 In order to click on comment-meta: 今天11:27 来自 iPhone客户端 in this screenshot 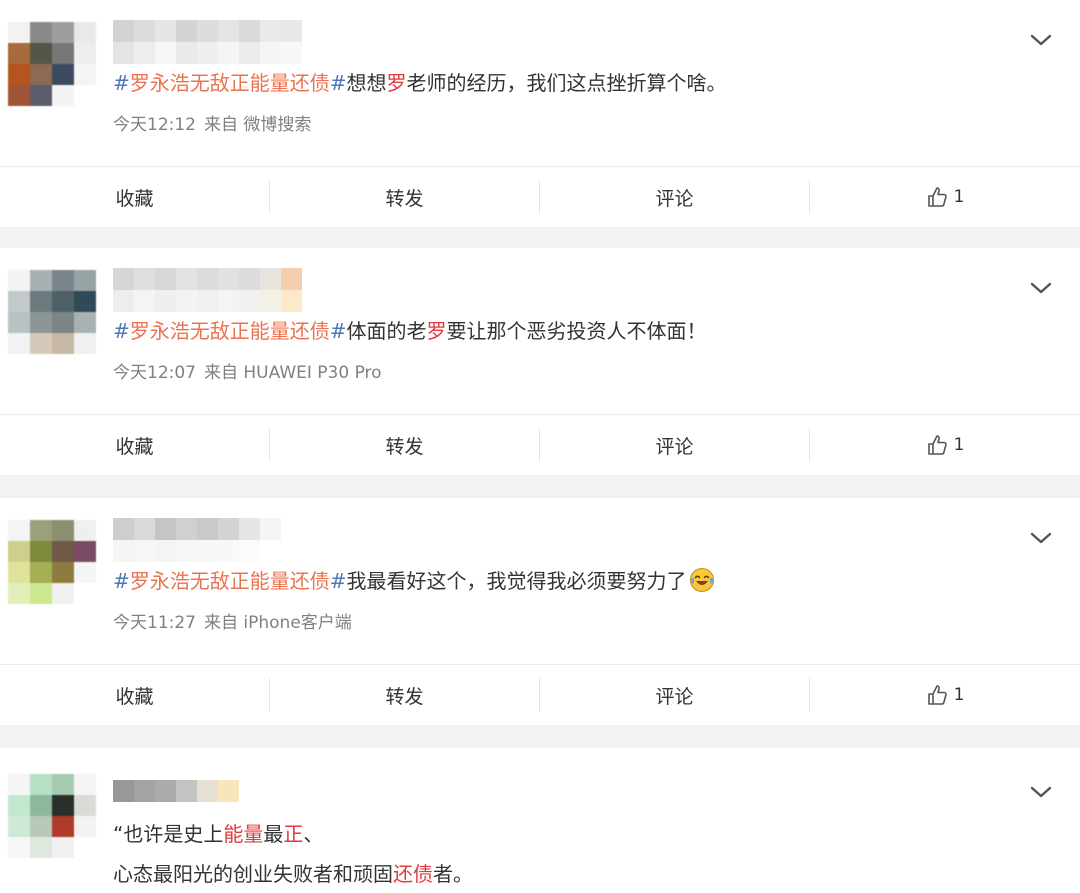, I will do `click(232, 620)`.